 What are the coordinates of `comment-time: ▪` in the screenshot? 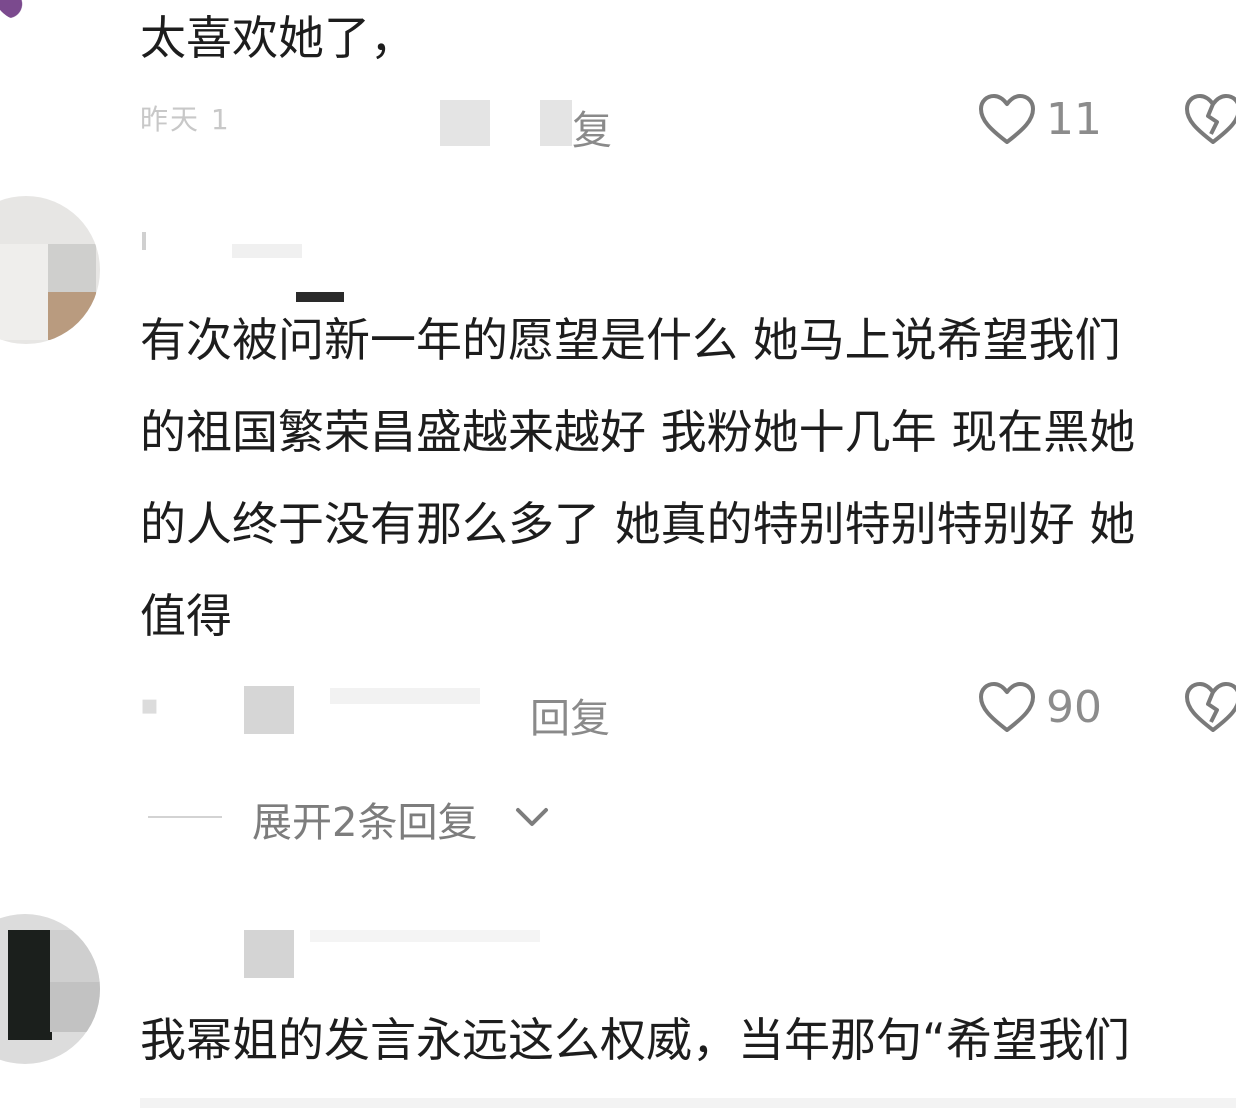 It's located at (150, 704).